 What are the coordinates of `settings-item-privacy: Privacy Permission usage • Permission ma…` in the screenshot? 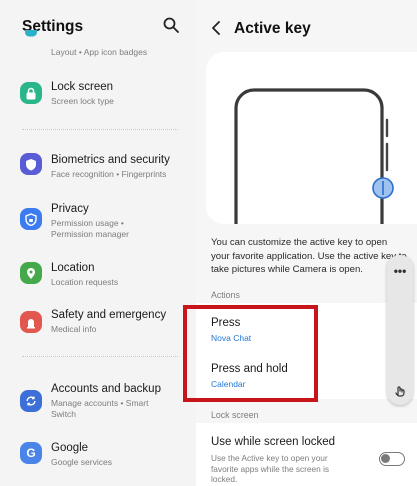 It's located at (98, 220).